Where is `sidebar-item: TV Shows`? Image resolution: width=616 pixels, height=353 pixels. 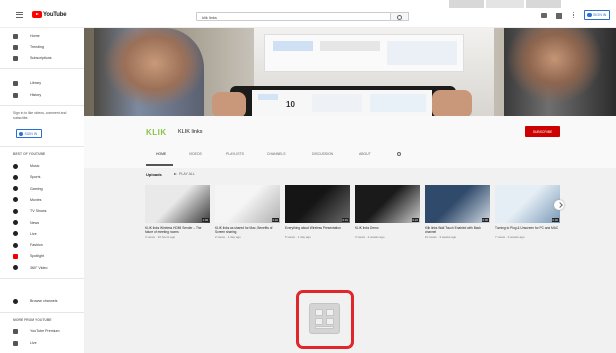
sidebar-item: TV Shows is located at coordinates (29, 211).